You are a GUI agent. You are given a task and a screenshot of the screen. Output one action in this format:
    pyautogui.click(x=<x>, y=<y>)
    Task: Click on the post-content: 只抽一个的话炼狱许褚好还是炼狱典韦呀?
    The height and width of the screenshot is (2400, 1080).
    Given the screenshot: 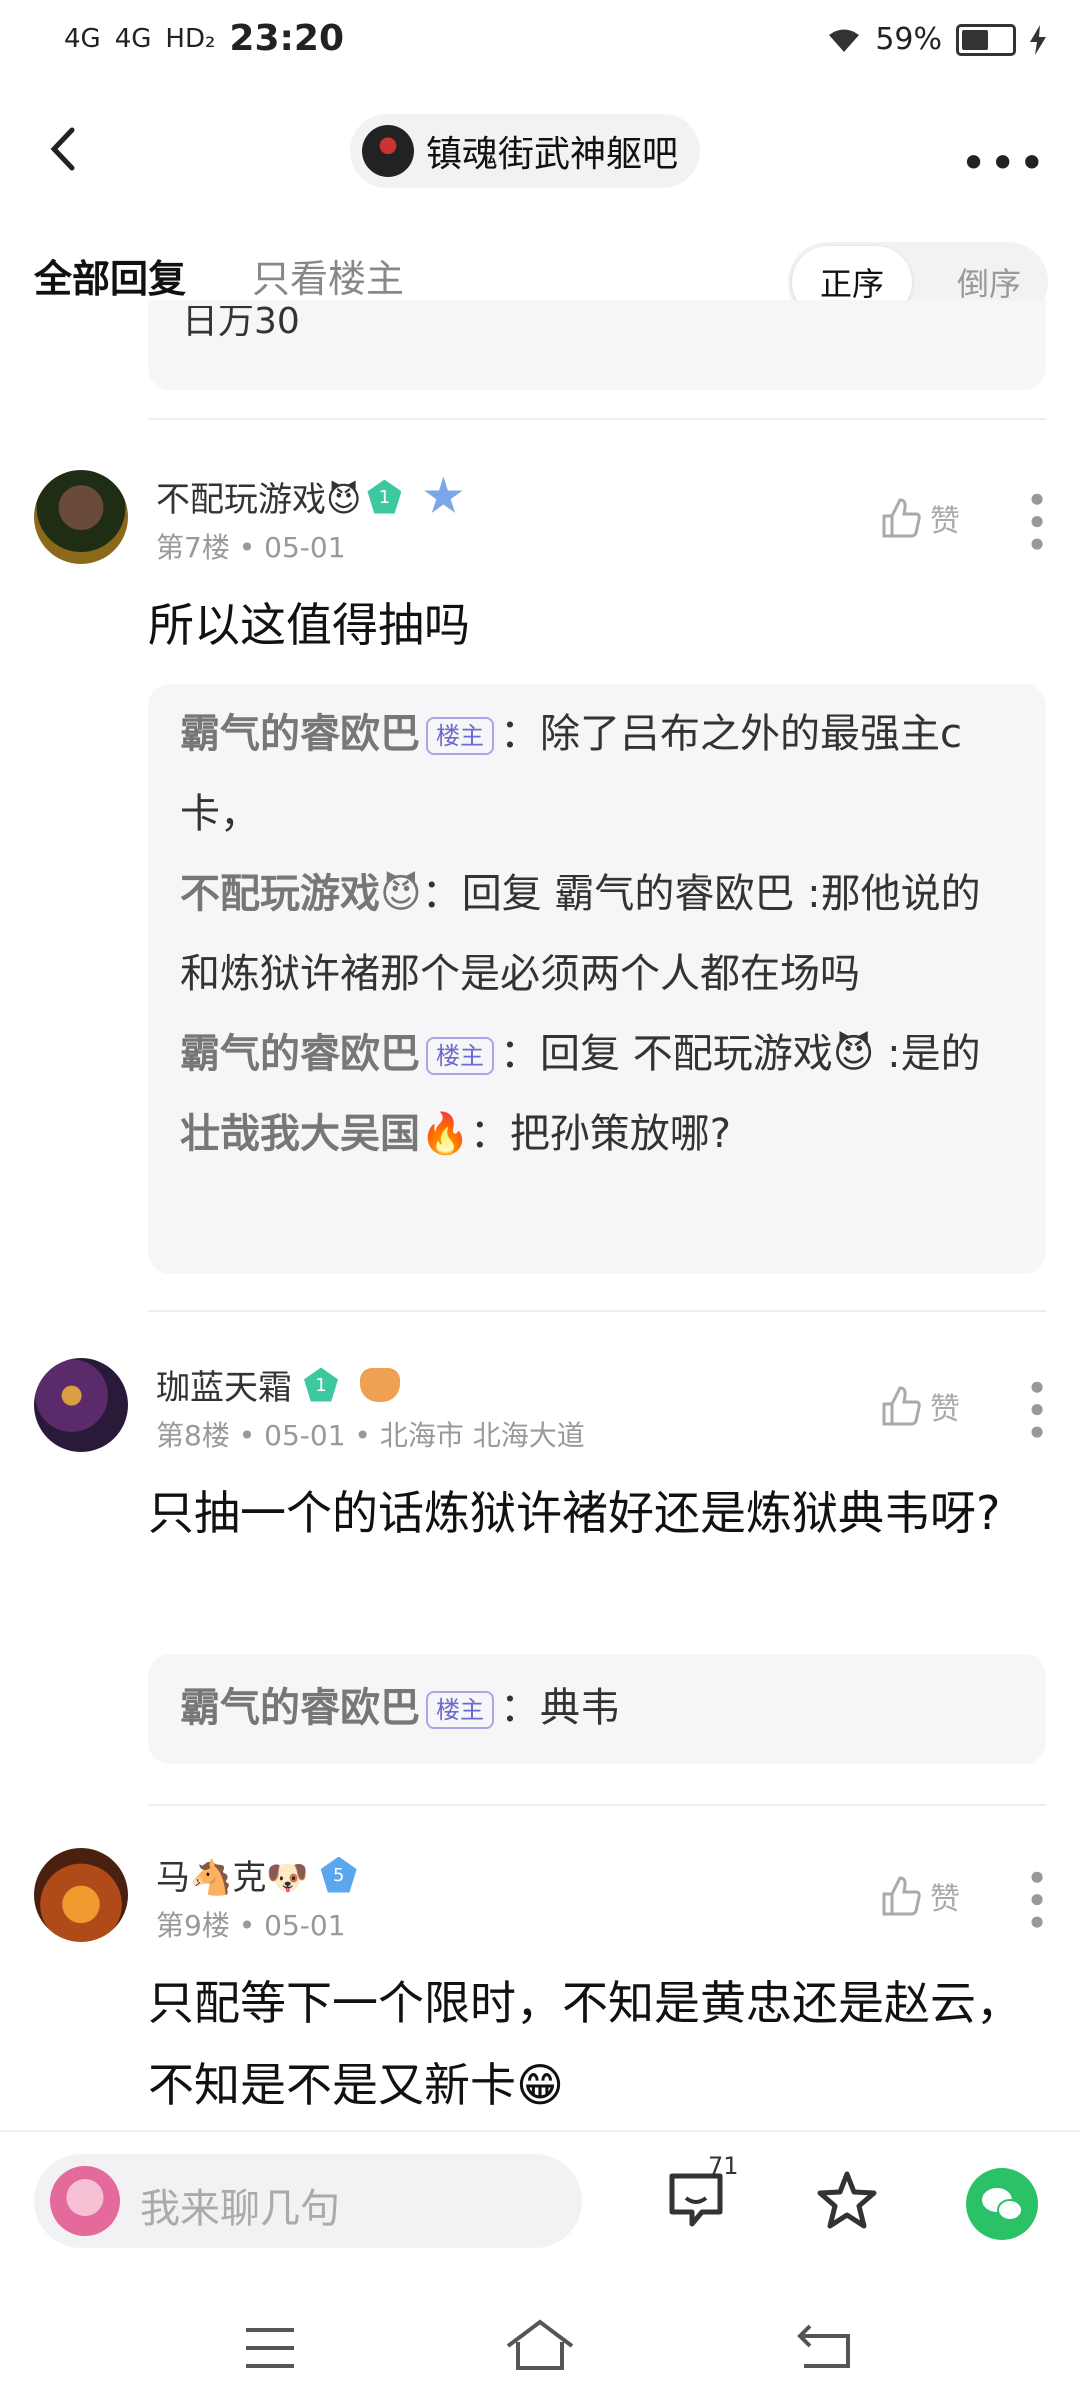 What is the action you would take?
    pyautogui.click(x=574, y=1513)
    